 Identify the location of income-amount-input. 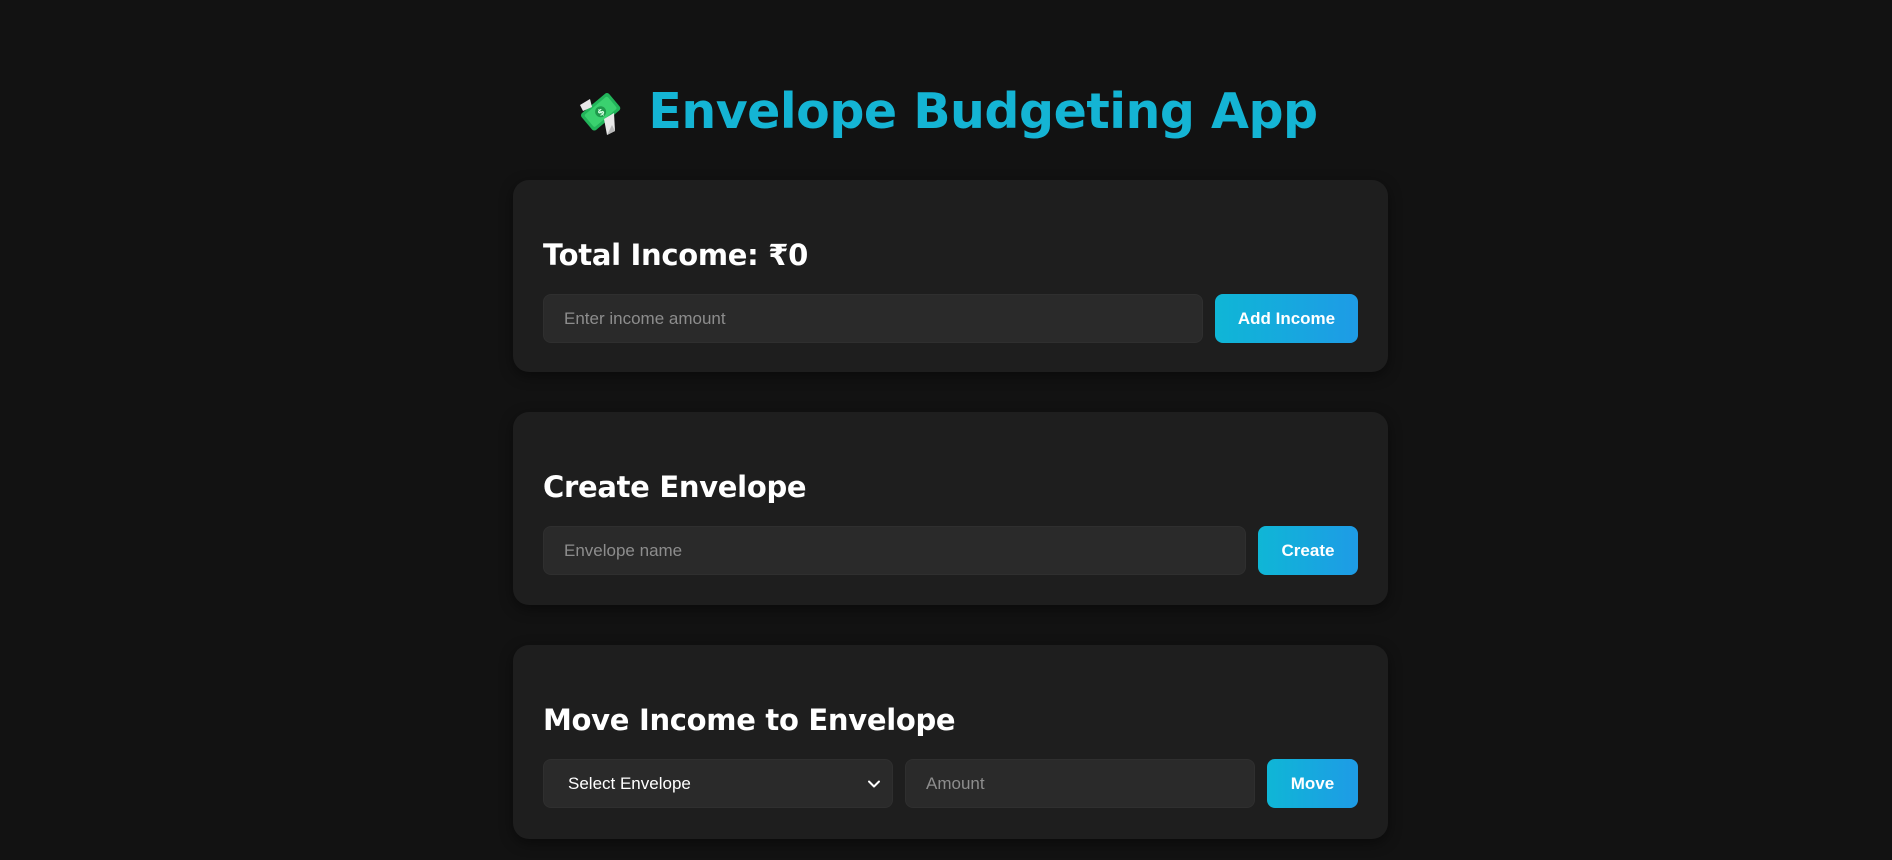
(873, 318).